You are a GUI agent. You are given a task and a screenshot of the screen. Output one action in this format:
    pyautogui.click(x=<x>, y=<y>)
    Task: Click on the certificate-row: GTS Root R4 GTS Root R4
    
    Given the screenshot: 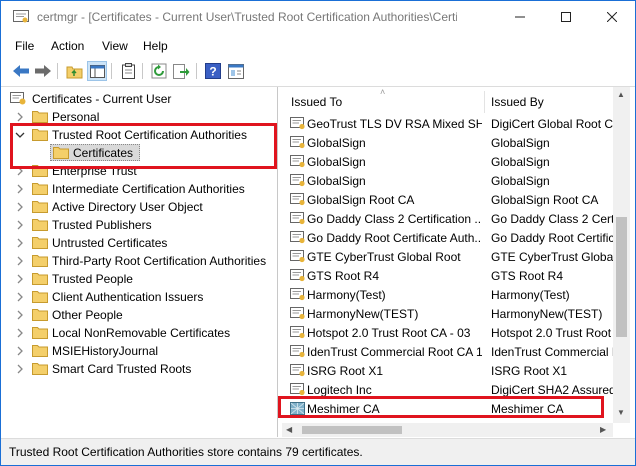 What is the action you would take?
    pyautogui.click(x=447, y=275)
    